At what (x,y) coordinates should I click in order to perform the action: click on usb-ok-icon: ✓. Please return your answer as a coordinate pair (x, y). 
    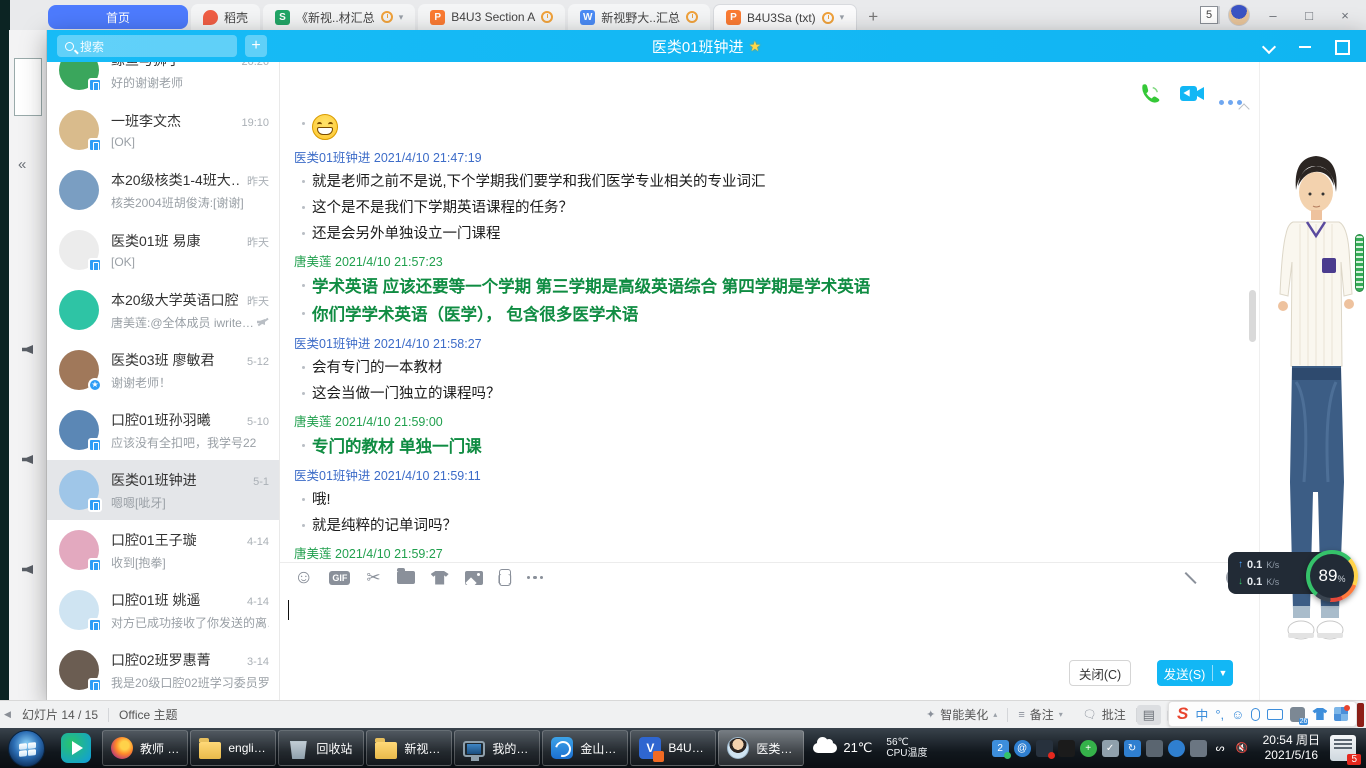
    Looking at the image, I should click on (1110, 748).